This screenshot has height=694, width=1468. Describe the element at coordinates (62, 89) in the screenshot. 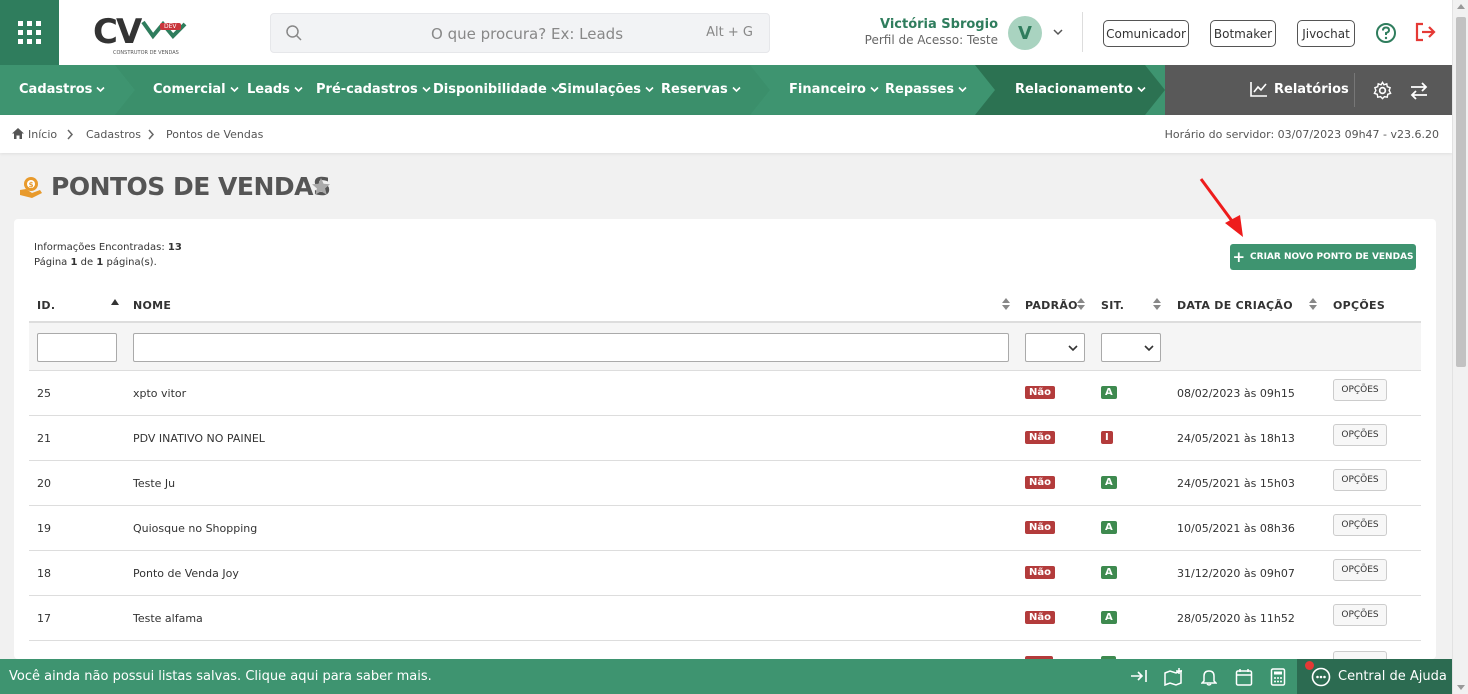

I see `nav-cadastros: Cadastros` at that location.